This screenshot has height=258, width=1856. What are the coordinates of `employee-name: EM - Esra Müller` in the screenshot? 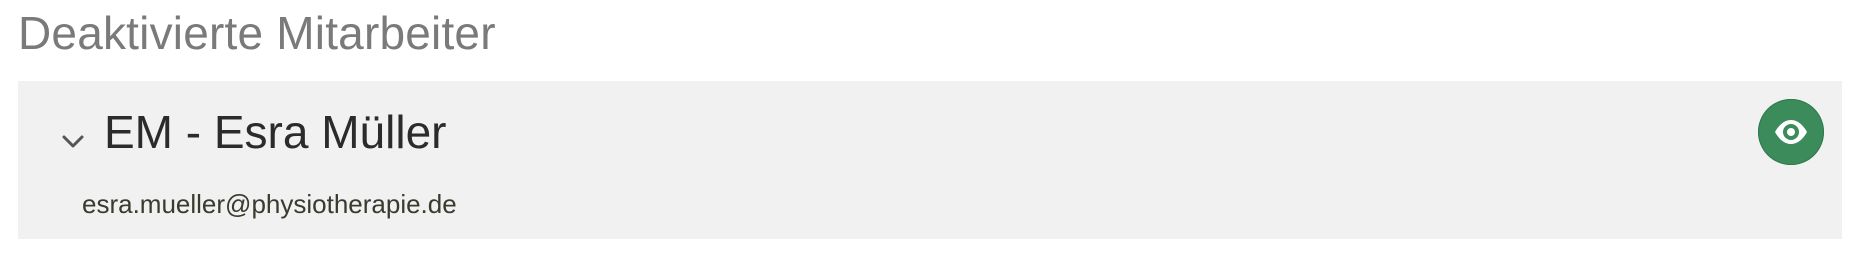 It's located at (275, 132).